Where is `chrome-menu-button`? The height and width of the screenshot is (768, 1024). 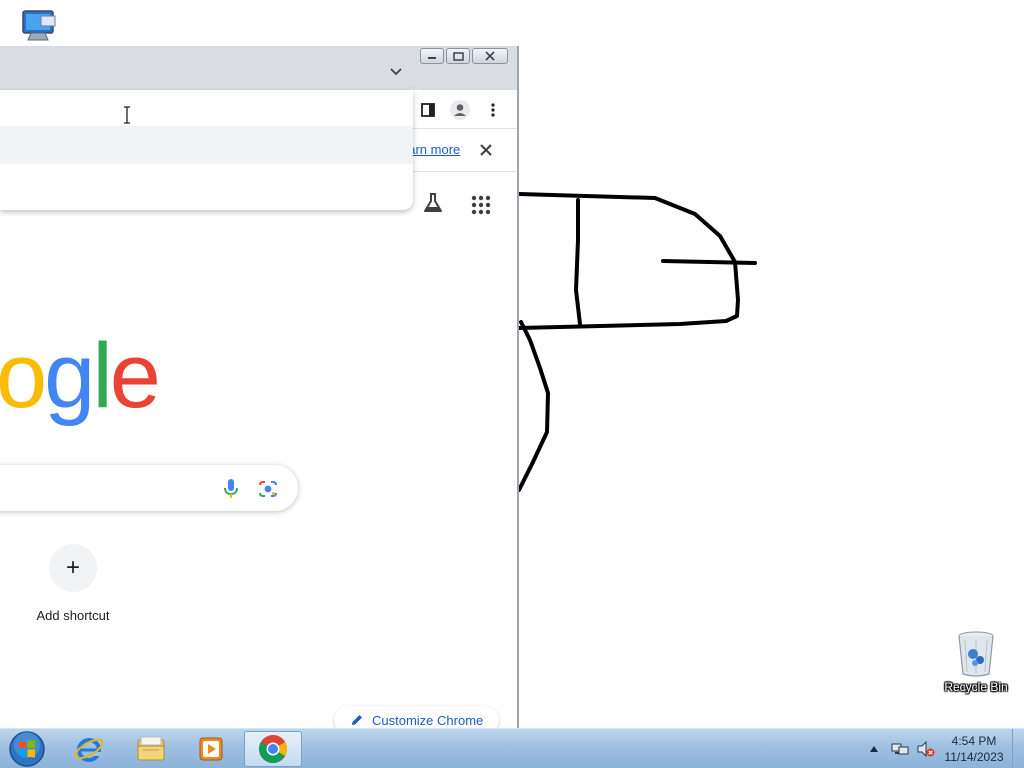 chrome-menu-button is located at coordinates (493, 110).